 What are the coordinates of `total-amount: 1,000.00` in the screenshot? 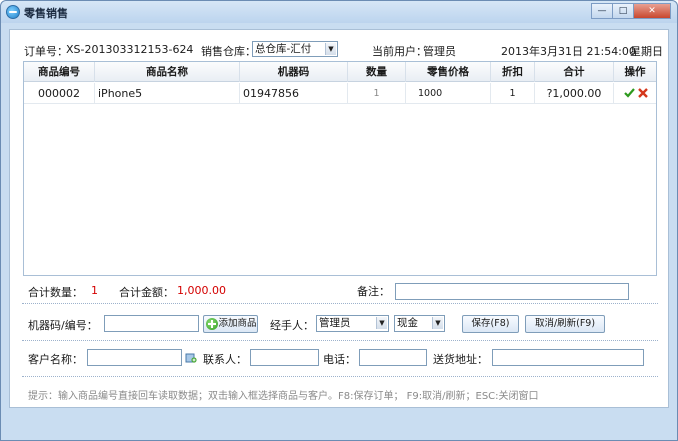 It's located at (201, 290).